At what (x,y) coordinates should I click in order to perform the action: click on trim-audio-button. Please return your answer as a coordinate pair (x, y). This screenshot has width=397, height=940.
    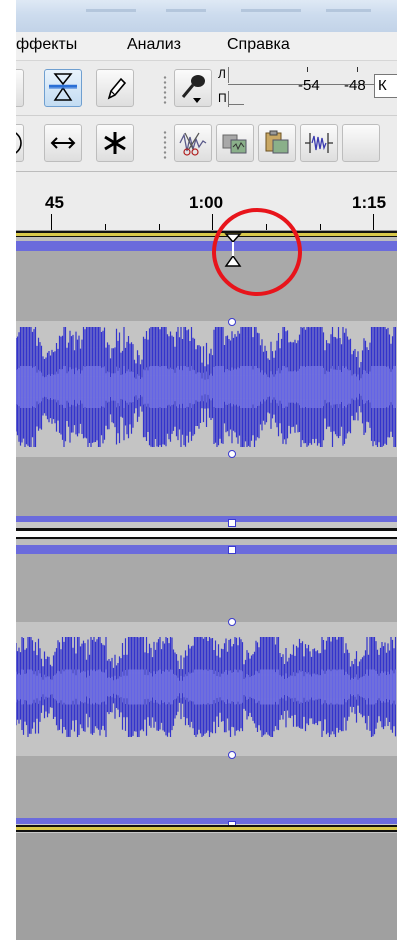
    Looking at the image, I should click on (319, 143).